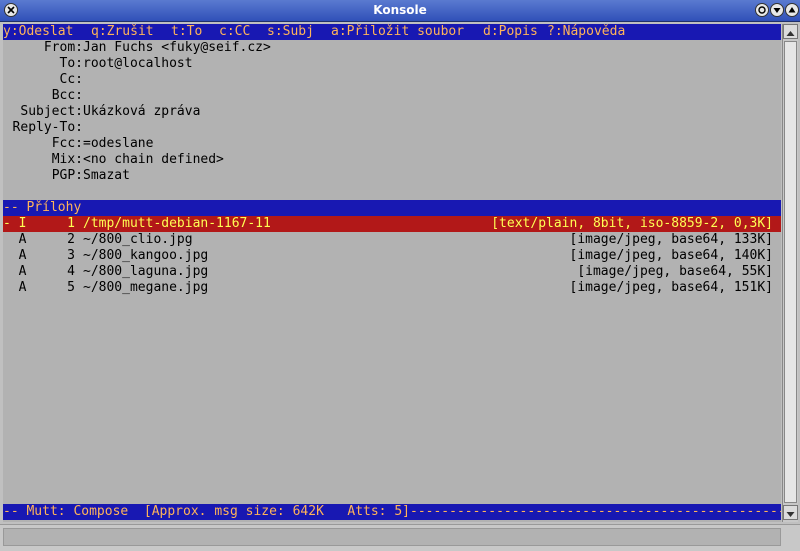 This screenshot has height=551, width=800. What do you see at coordinates (47, 127) in the screenshot?
I see `header-name: Reply-To:` at bounding box center [47, 127].